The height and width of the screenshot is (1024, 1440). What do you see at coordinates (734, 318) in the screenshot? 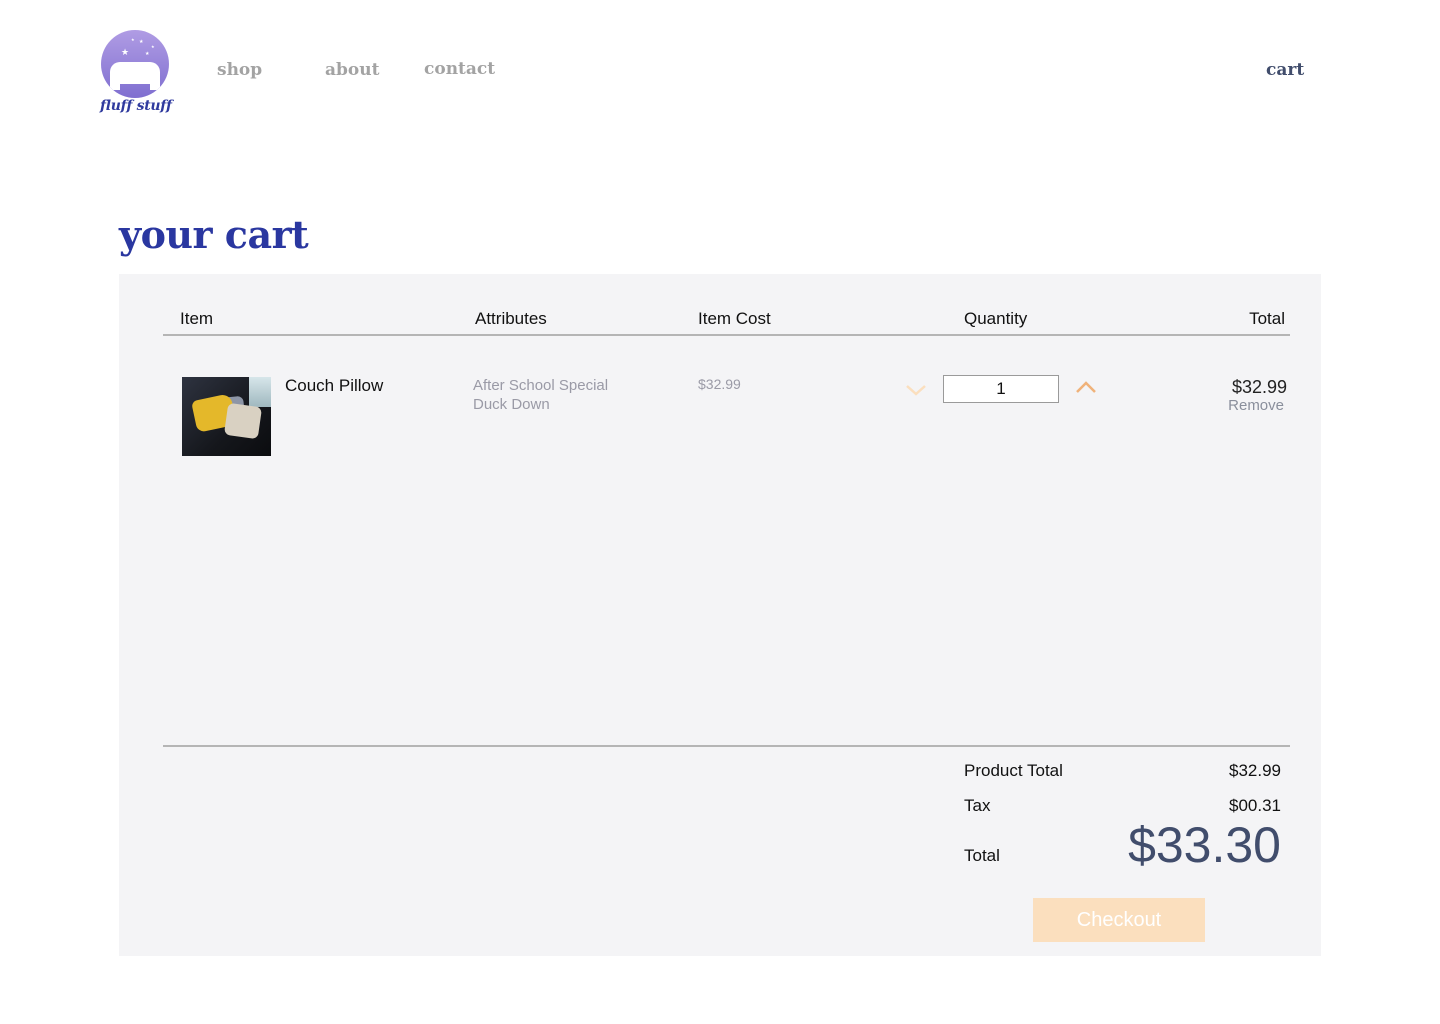
I see `header-item-cost: Item Cost` at bounding box center [734, 318].